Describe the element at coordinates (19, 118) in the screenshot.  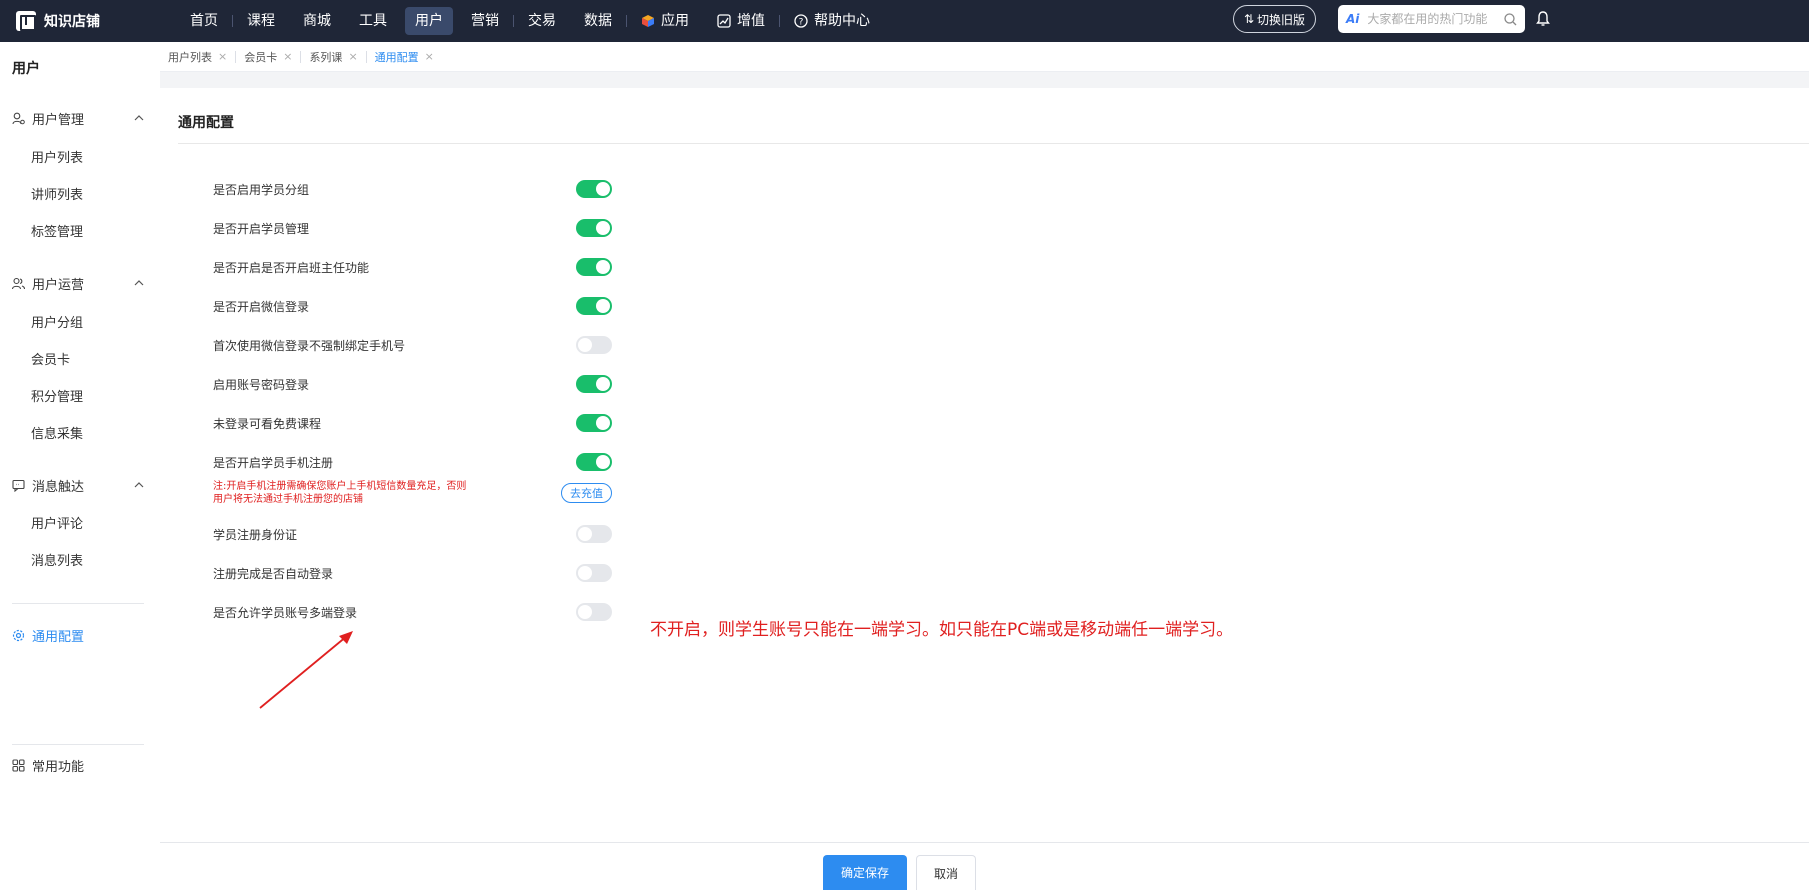
I see `user-manage-icon` at that location.